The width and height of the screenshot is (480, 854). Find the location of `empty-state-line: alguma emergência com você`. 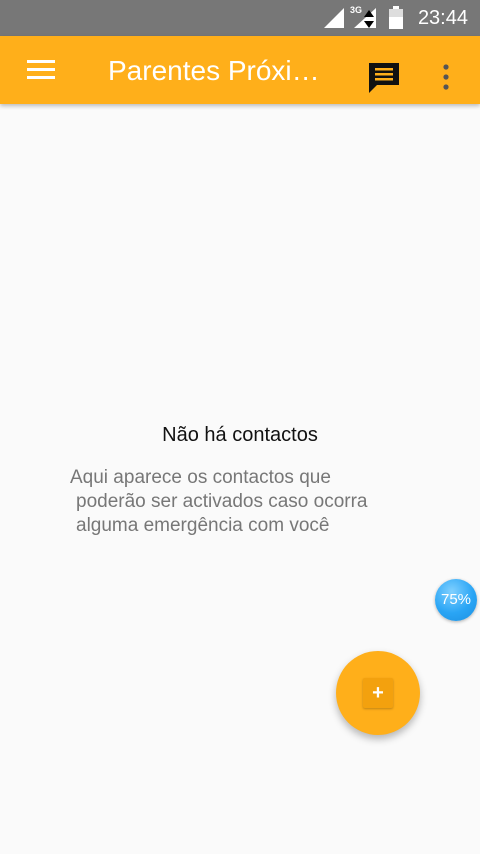

empty-state-line: alguma emergência com você is located at coordinates (203, 525).